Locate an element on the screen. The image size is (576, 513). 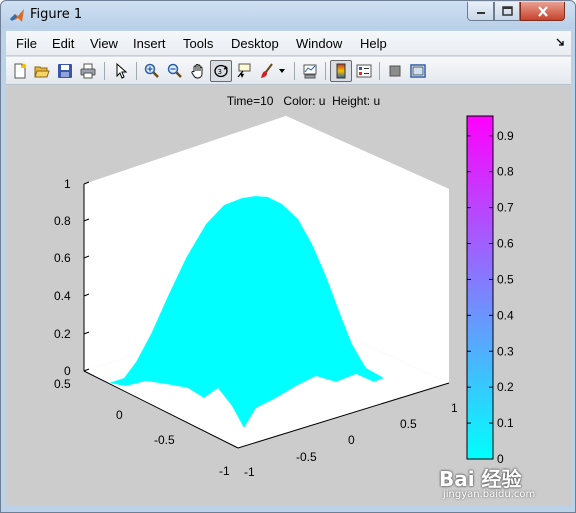
insert-colorbar-icon is located at coordinates (341, 71).